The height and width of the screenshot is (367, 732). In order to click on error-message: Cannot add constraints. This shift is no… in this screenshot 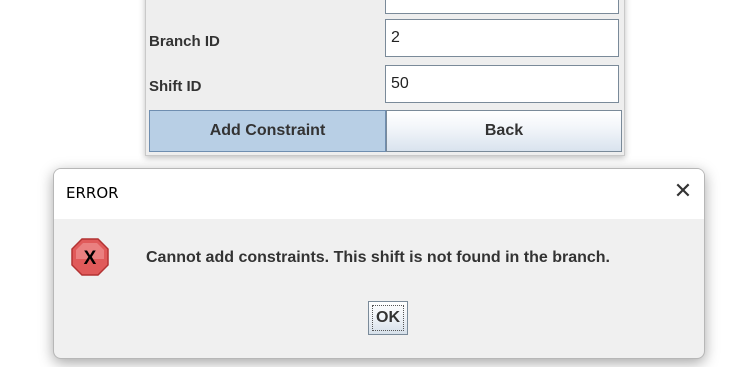, I will do `click(378, 257)`.